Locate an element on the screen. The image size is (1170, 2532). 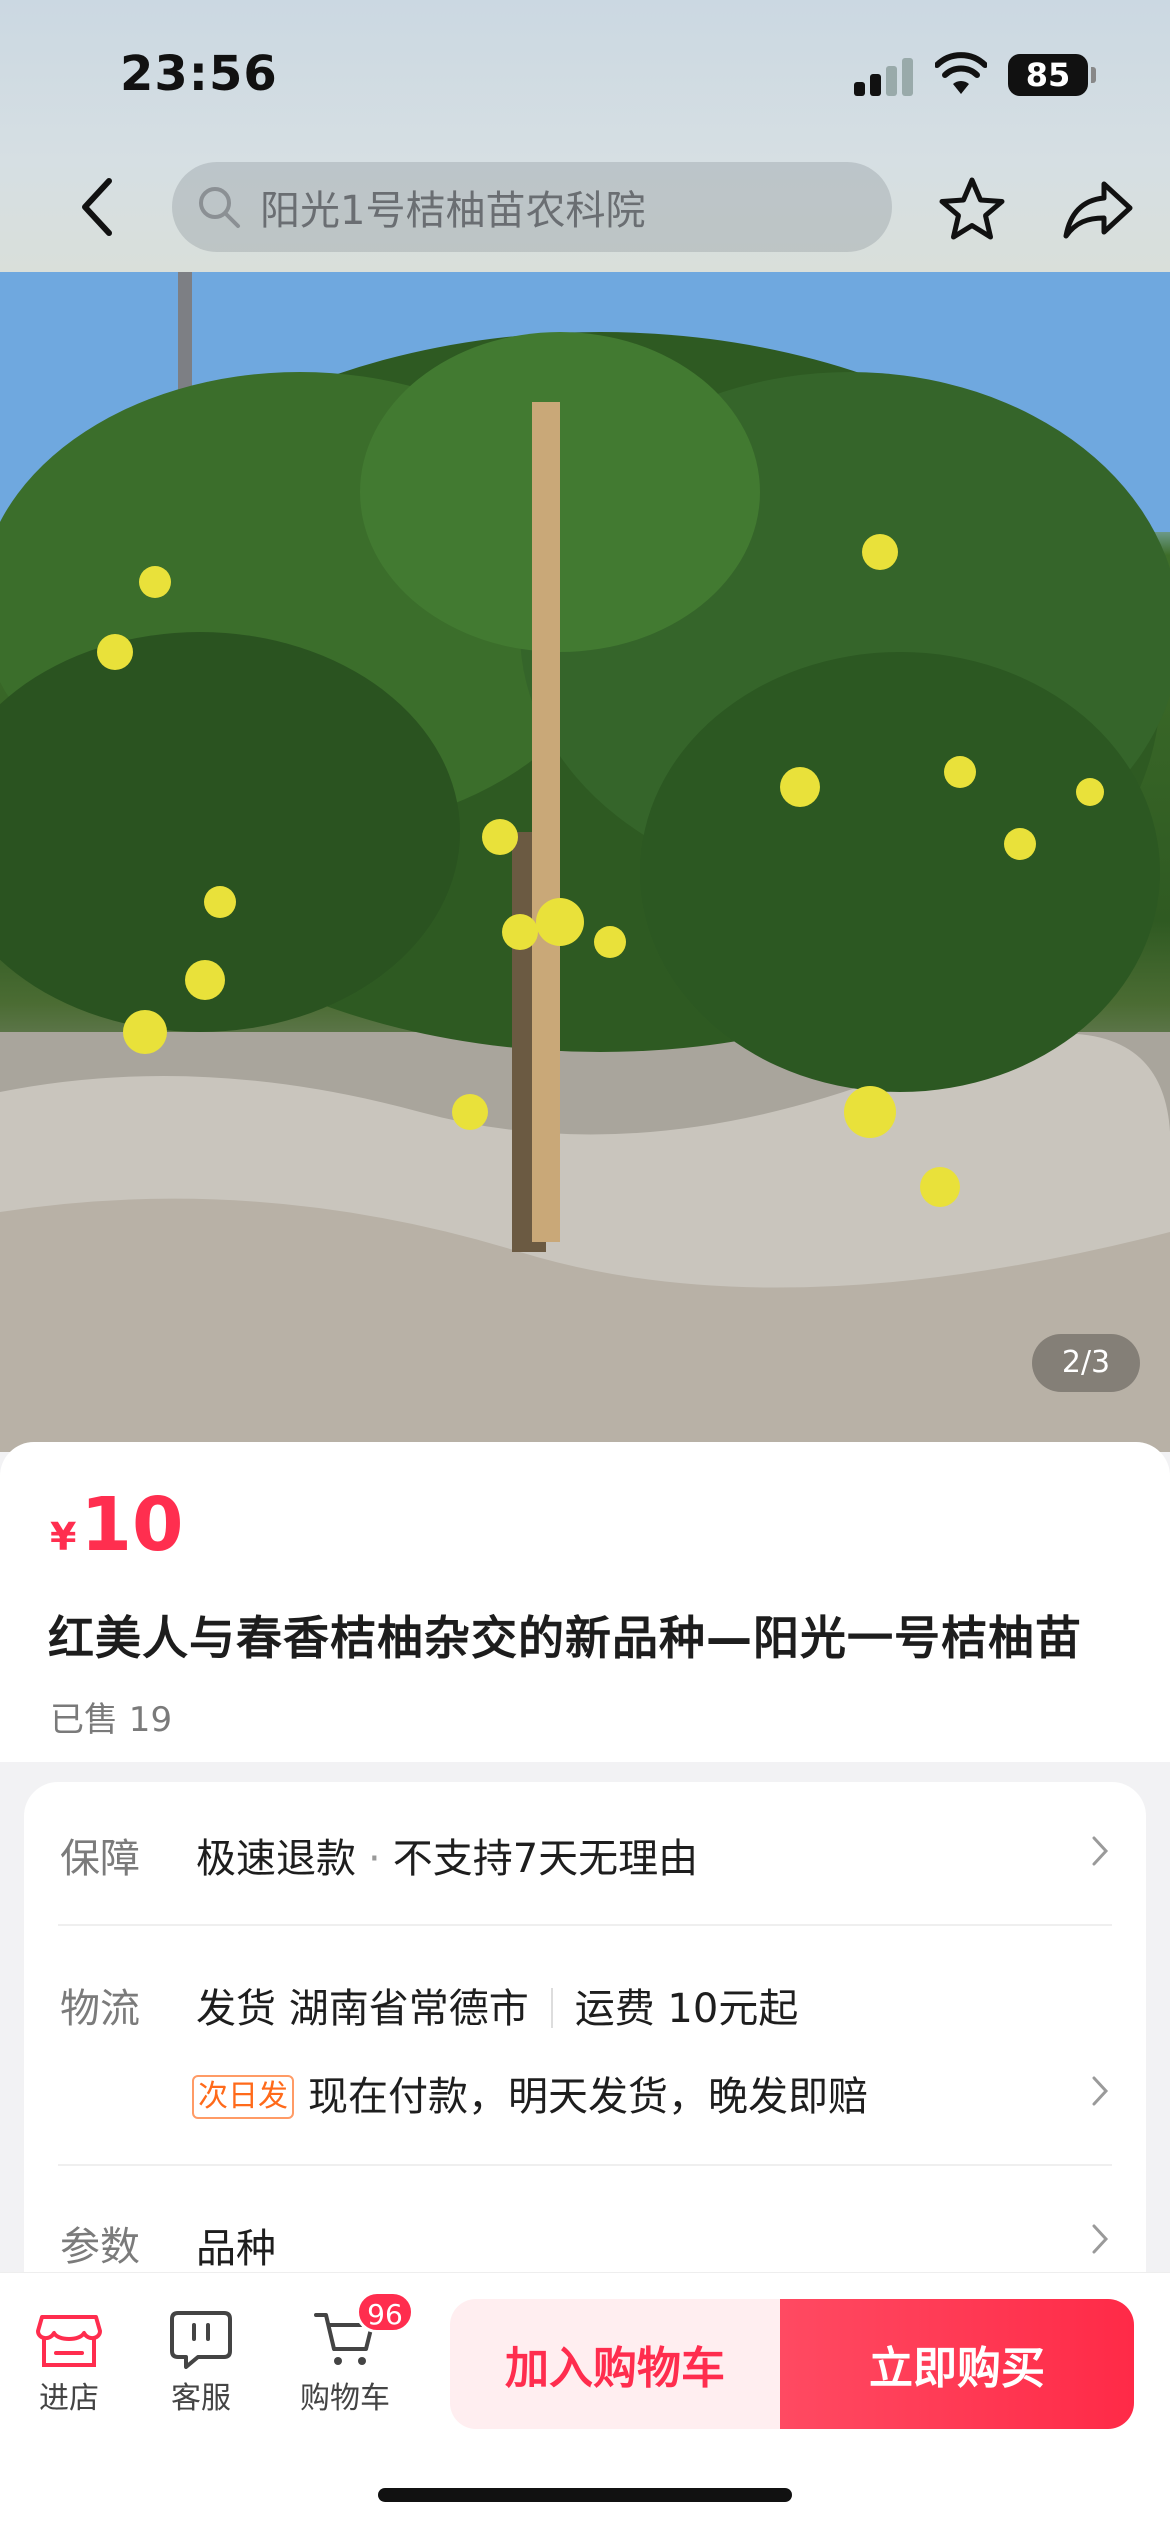
chevron-left-icon is located at coordinates (97, 207).